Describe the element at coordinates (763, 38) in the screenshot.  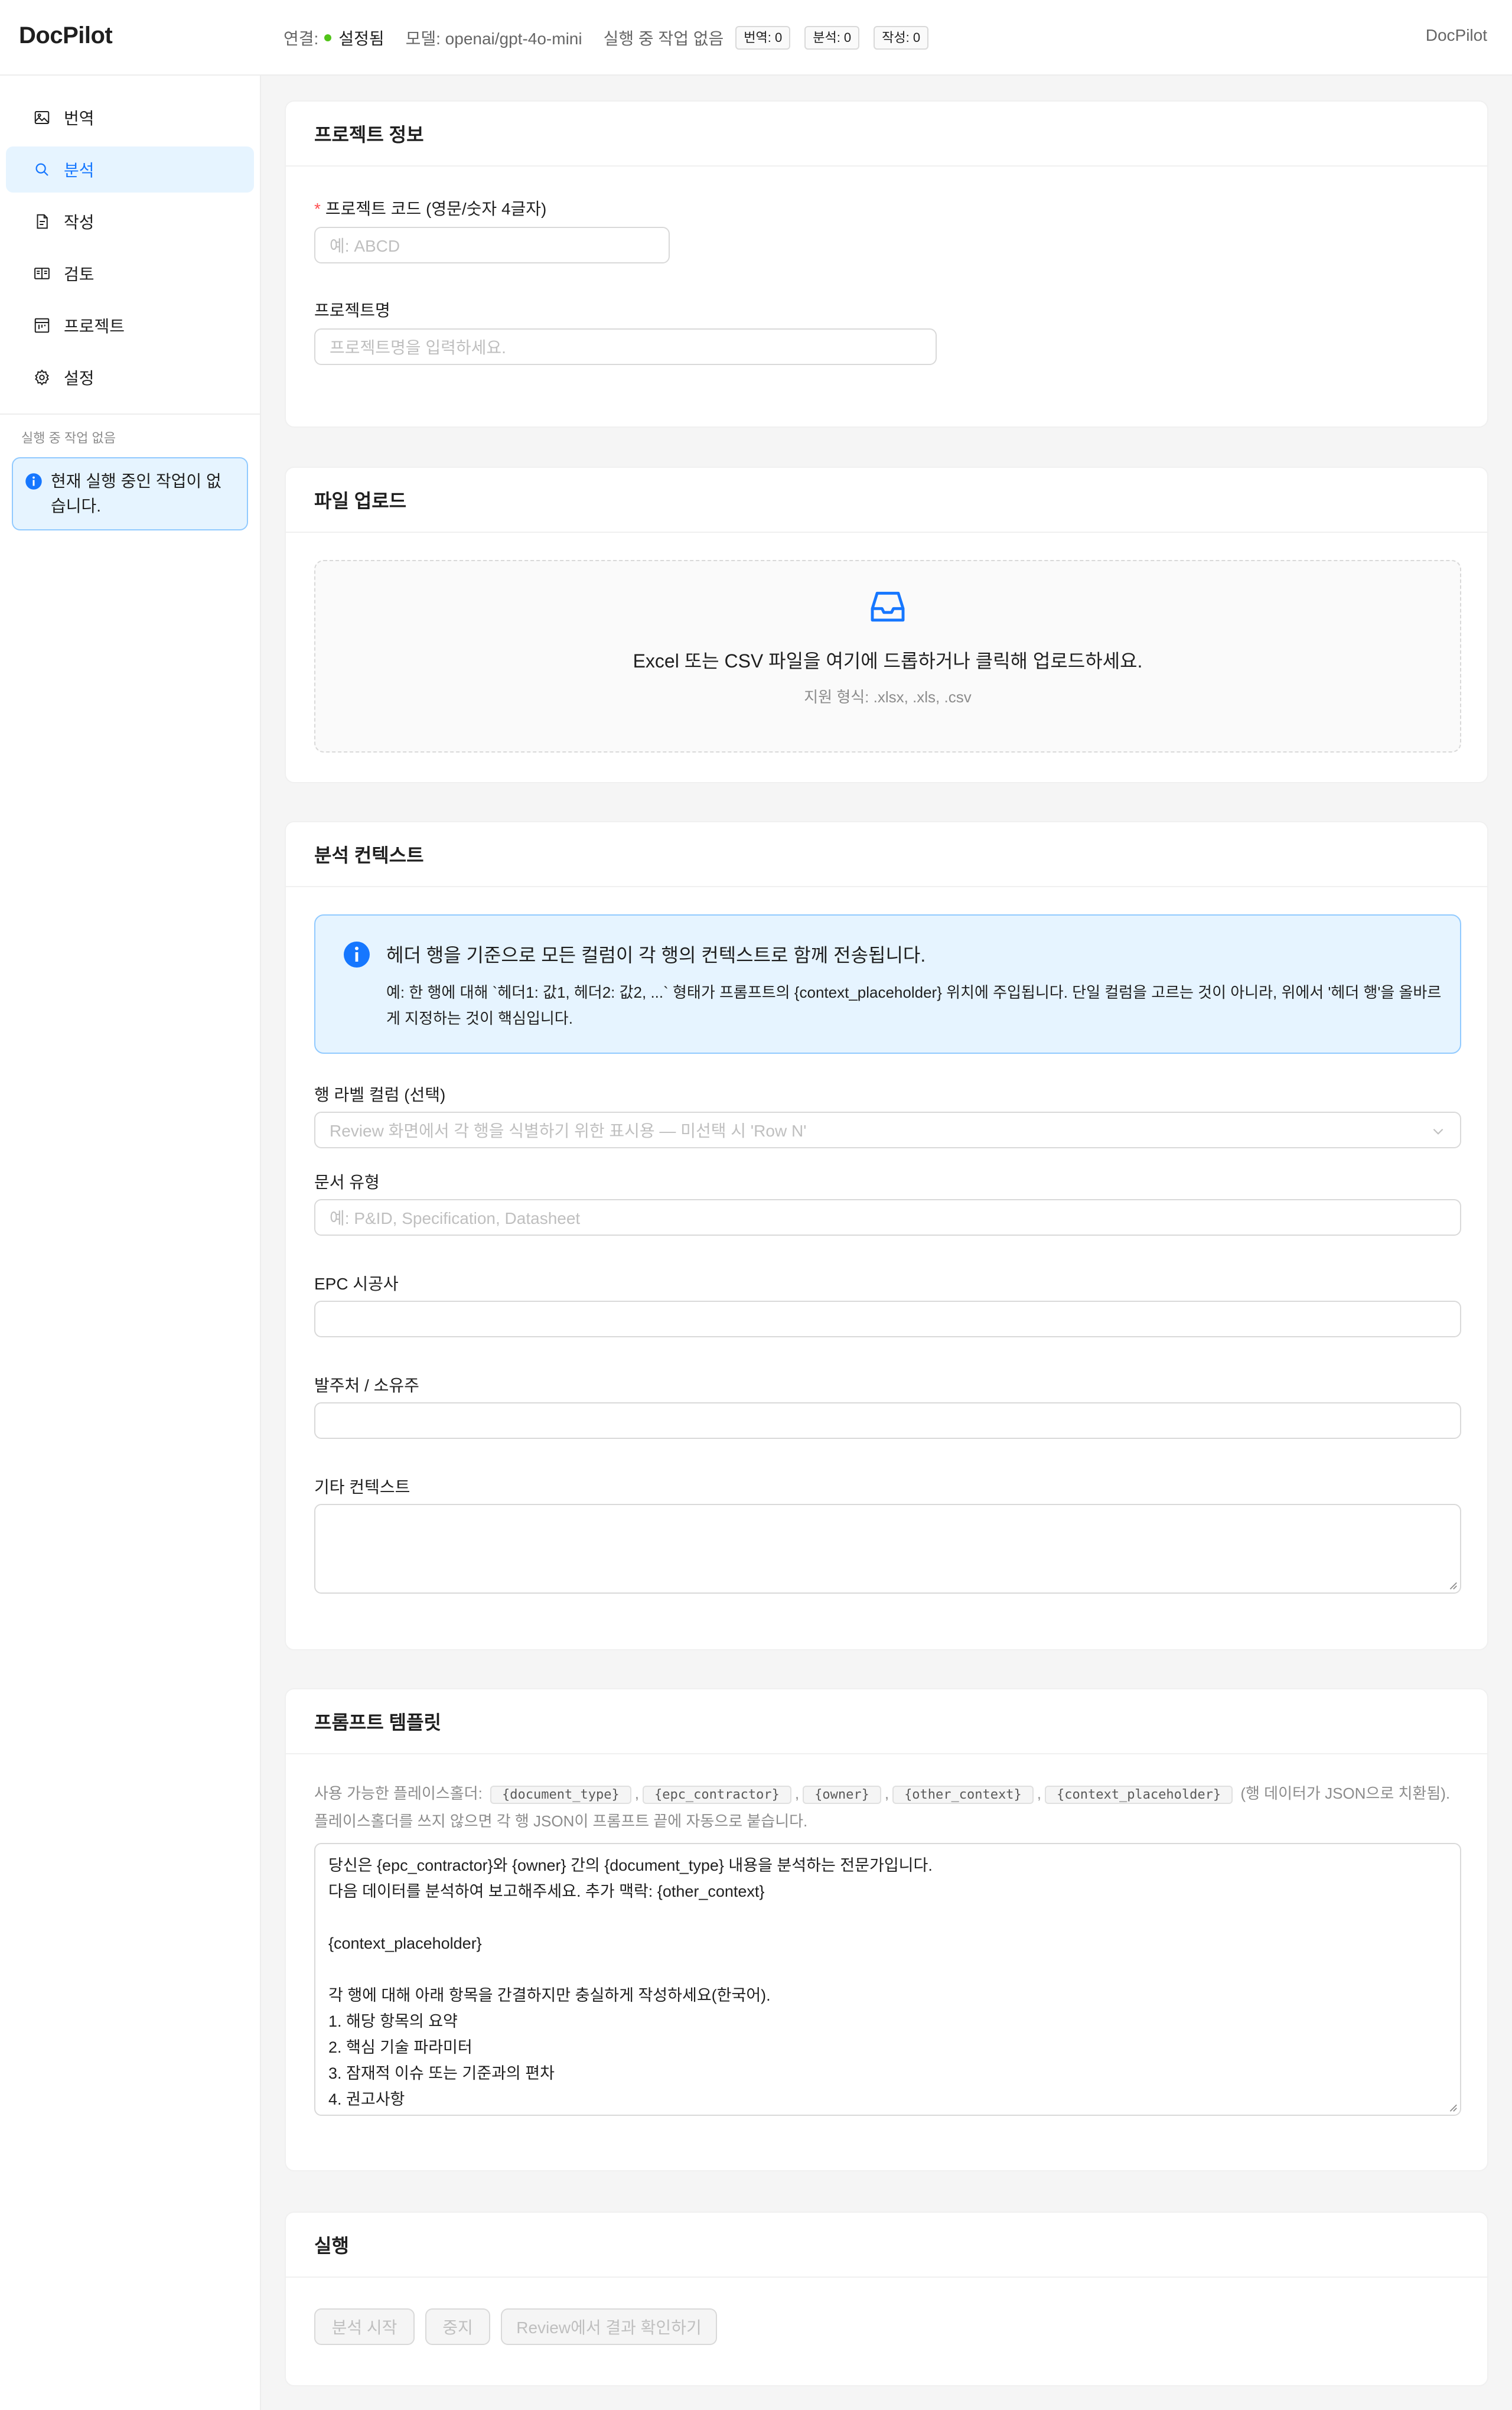
I see `translate-counter-badge: 번역: 0` at that location.